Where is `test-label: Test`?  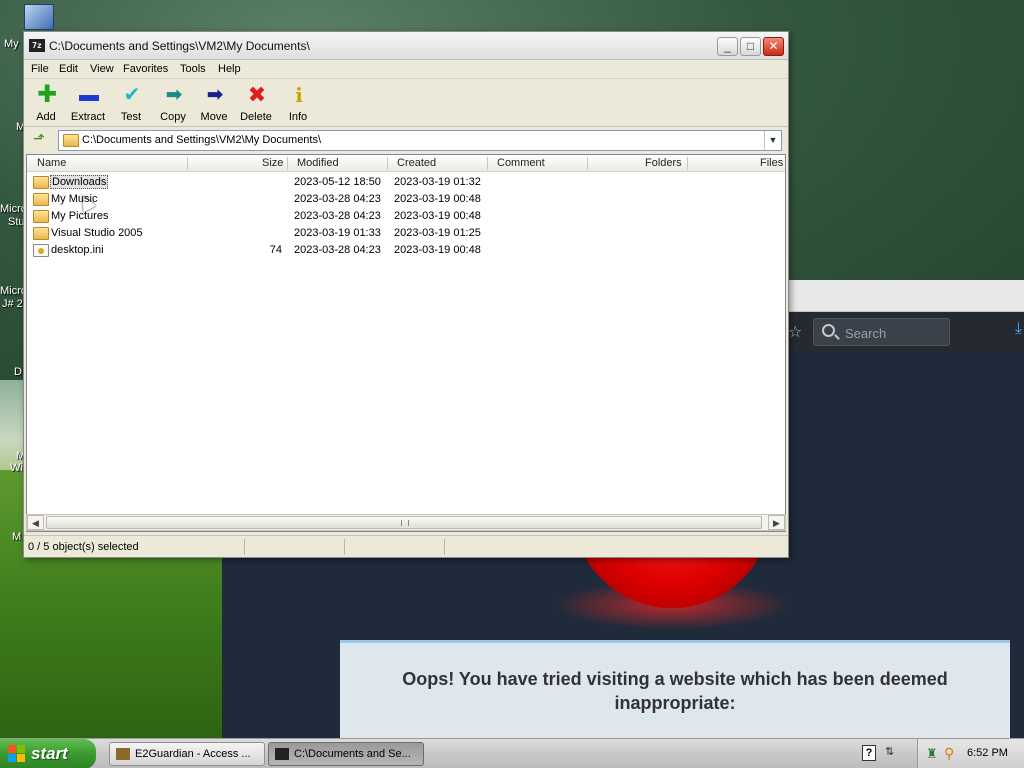
test-label: Test is located at coordinates (131, 117).